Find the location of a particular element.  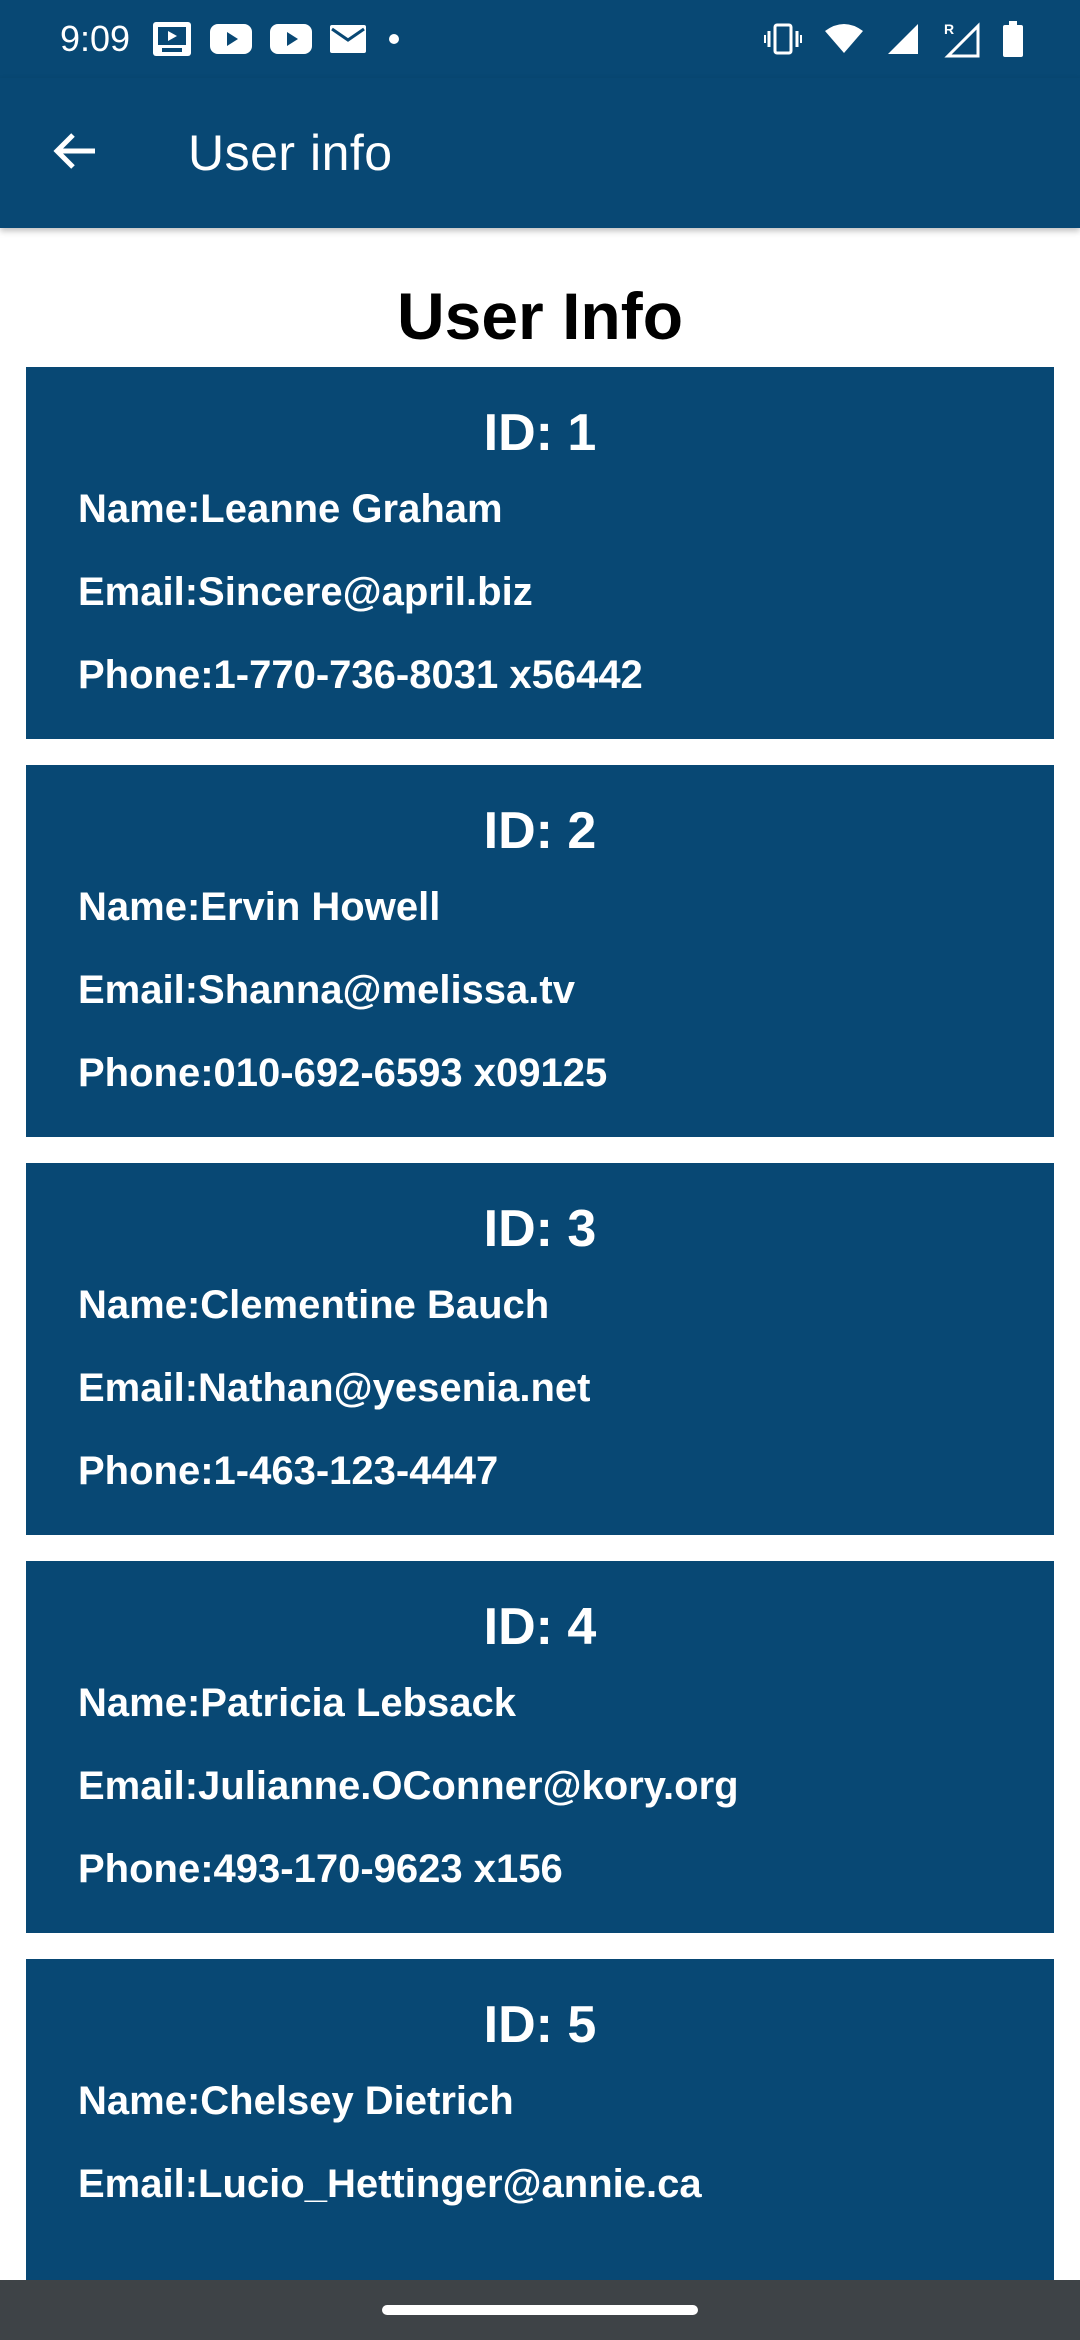

wifi-icon is located at coordinates (844, 39).